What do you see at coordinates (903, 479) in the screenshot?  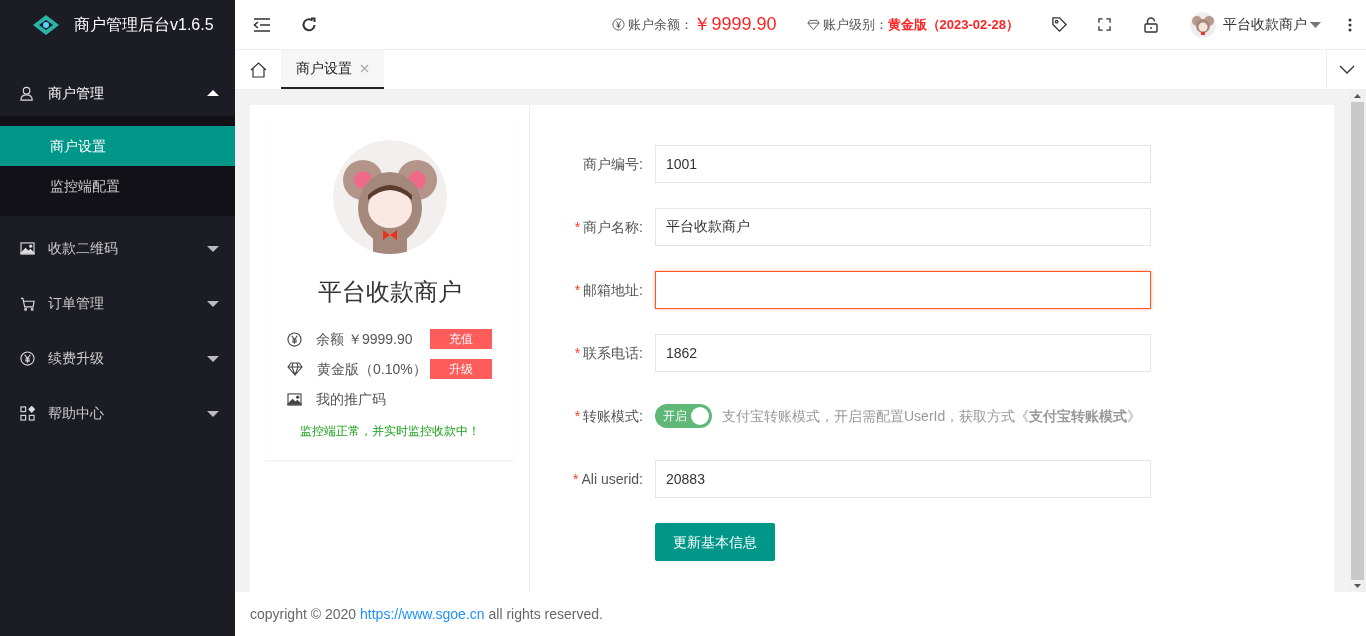 I see `input-field: 20883` at bounding box center [903, 479].